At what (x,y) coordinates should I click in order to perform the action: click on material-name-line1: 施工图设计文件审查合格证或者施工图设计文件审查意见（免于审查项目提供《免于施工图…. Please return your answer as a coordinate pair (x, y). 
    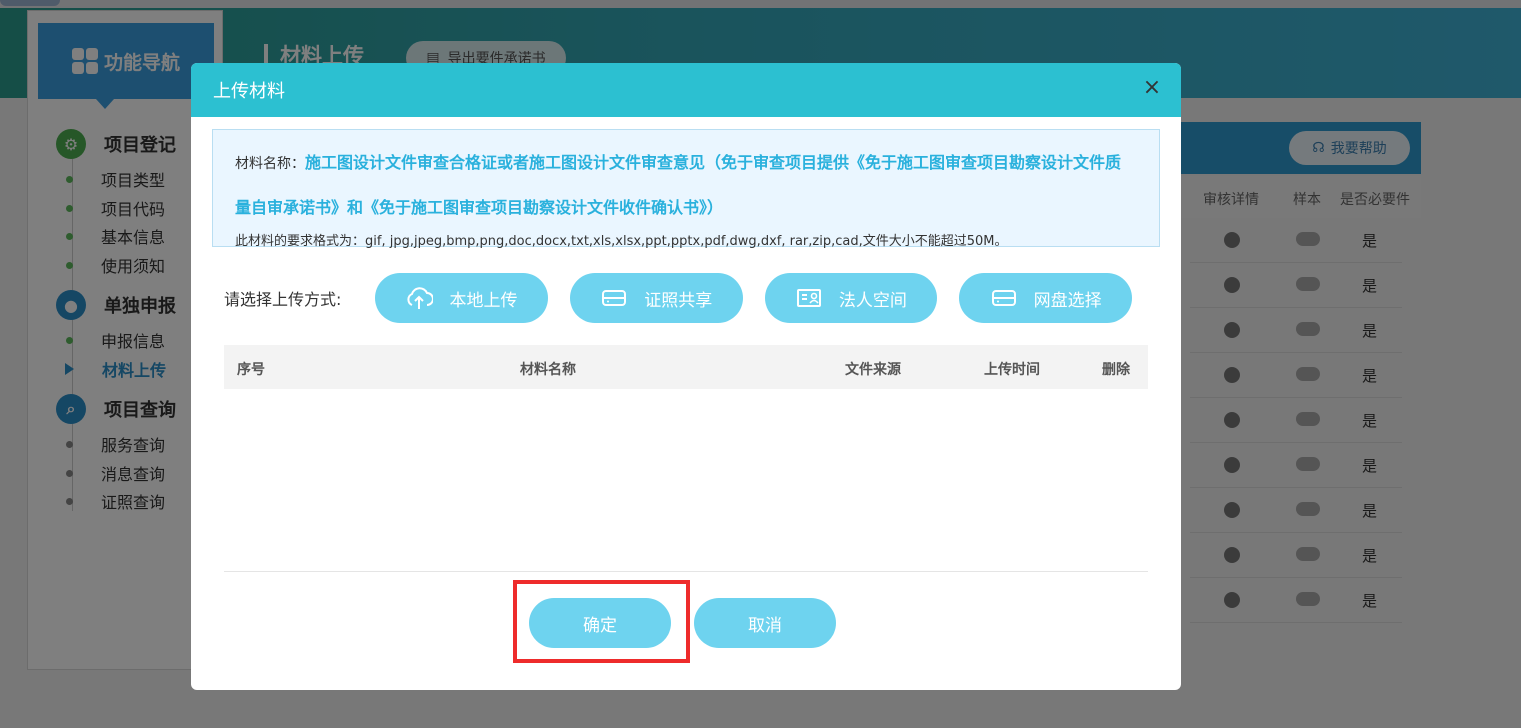
    Looking at the image, I should click on (713, 162).